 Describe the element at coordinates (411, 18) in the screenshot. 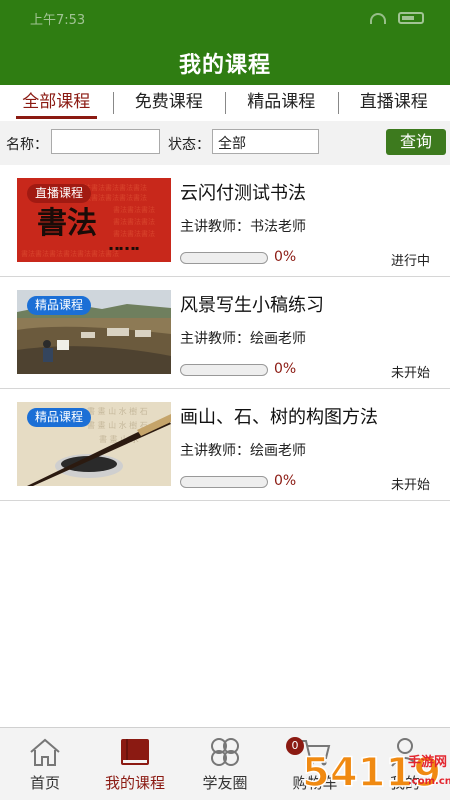

I see `battery-icon` at that location.